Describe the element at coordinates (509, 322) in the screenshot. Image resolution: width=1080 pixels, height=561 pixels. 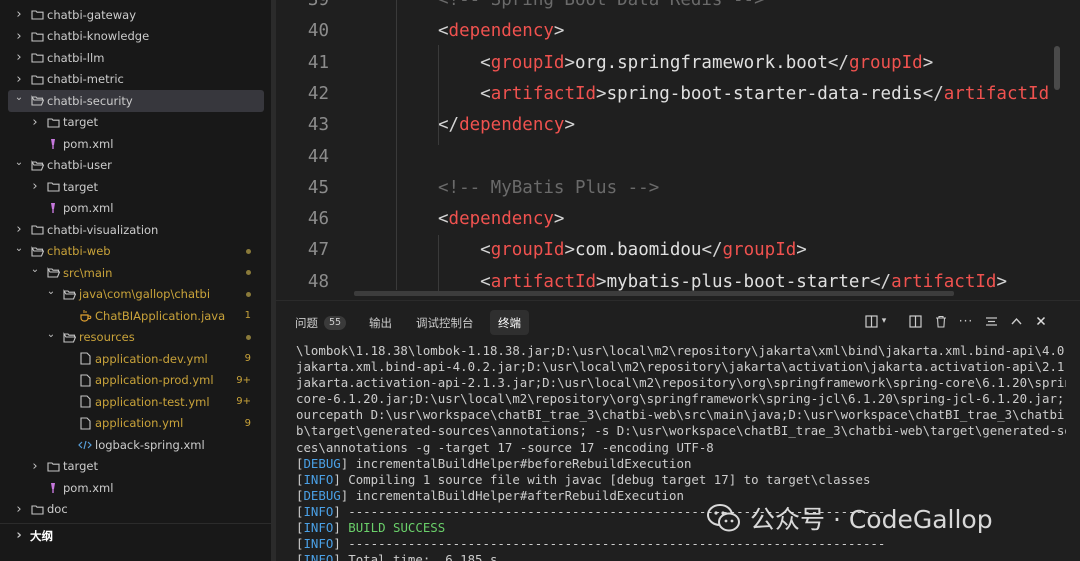
I see `panel-tab: 终端` at that location.